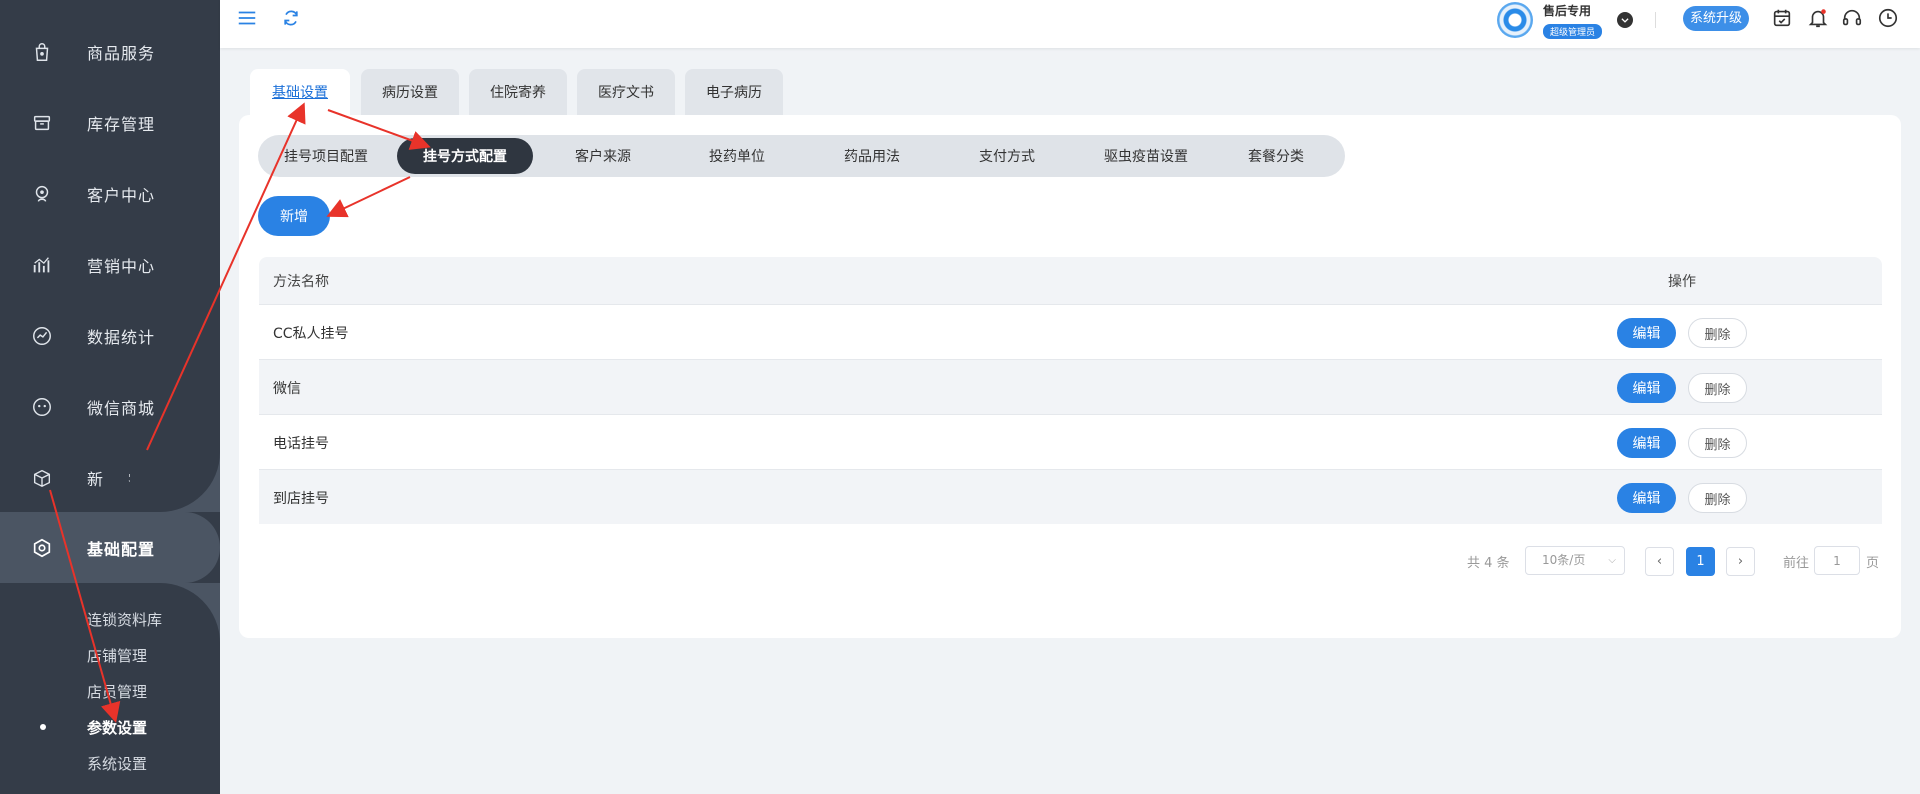  Describe the element at coordinates (1796, 563) in the screenshot. I see `goto-label: 前往` at that location.